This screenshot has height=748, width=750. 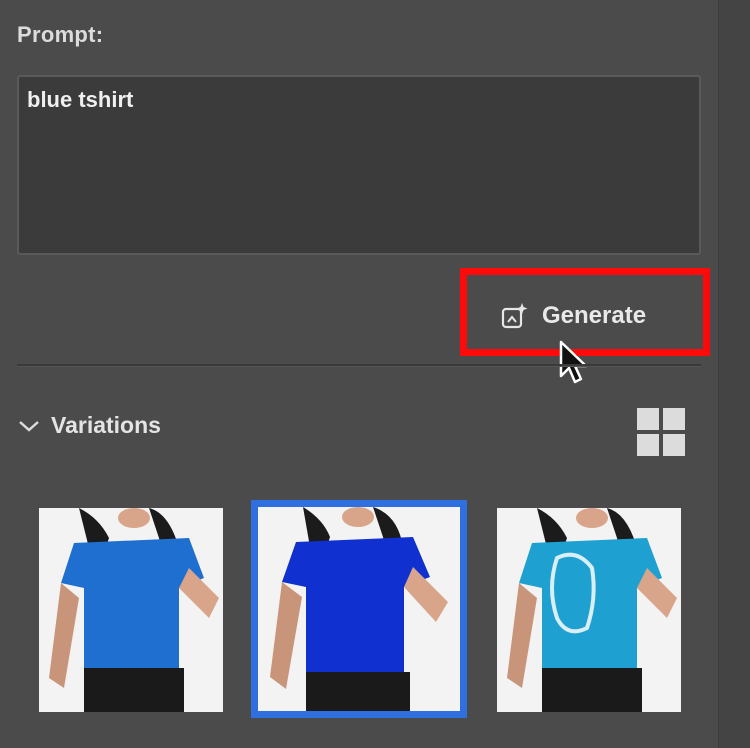 I want to click on variations-title: Variations, so click(x=106, y=425).